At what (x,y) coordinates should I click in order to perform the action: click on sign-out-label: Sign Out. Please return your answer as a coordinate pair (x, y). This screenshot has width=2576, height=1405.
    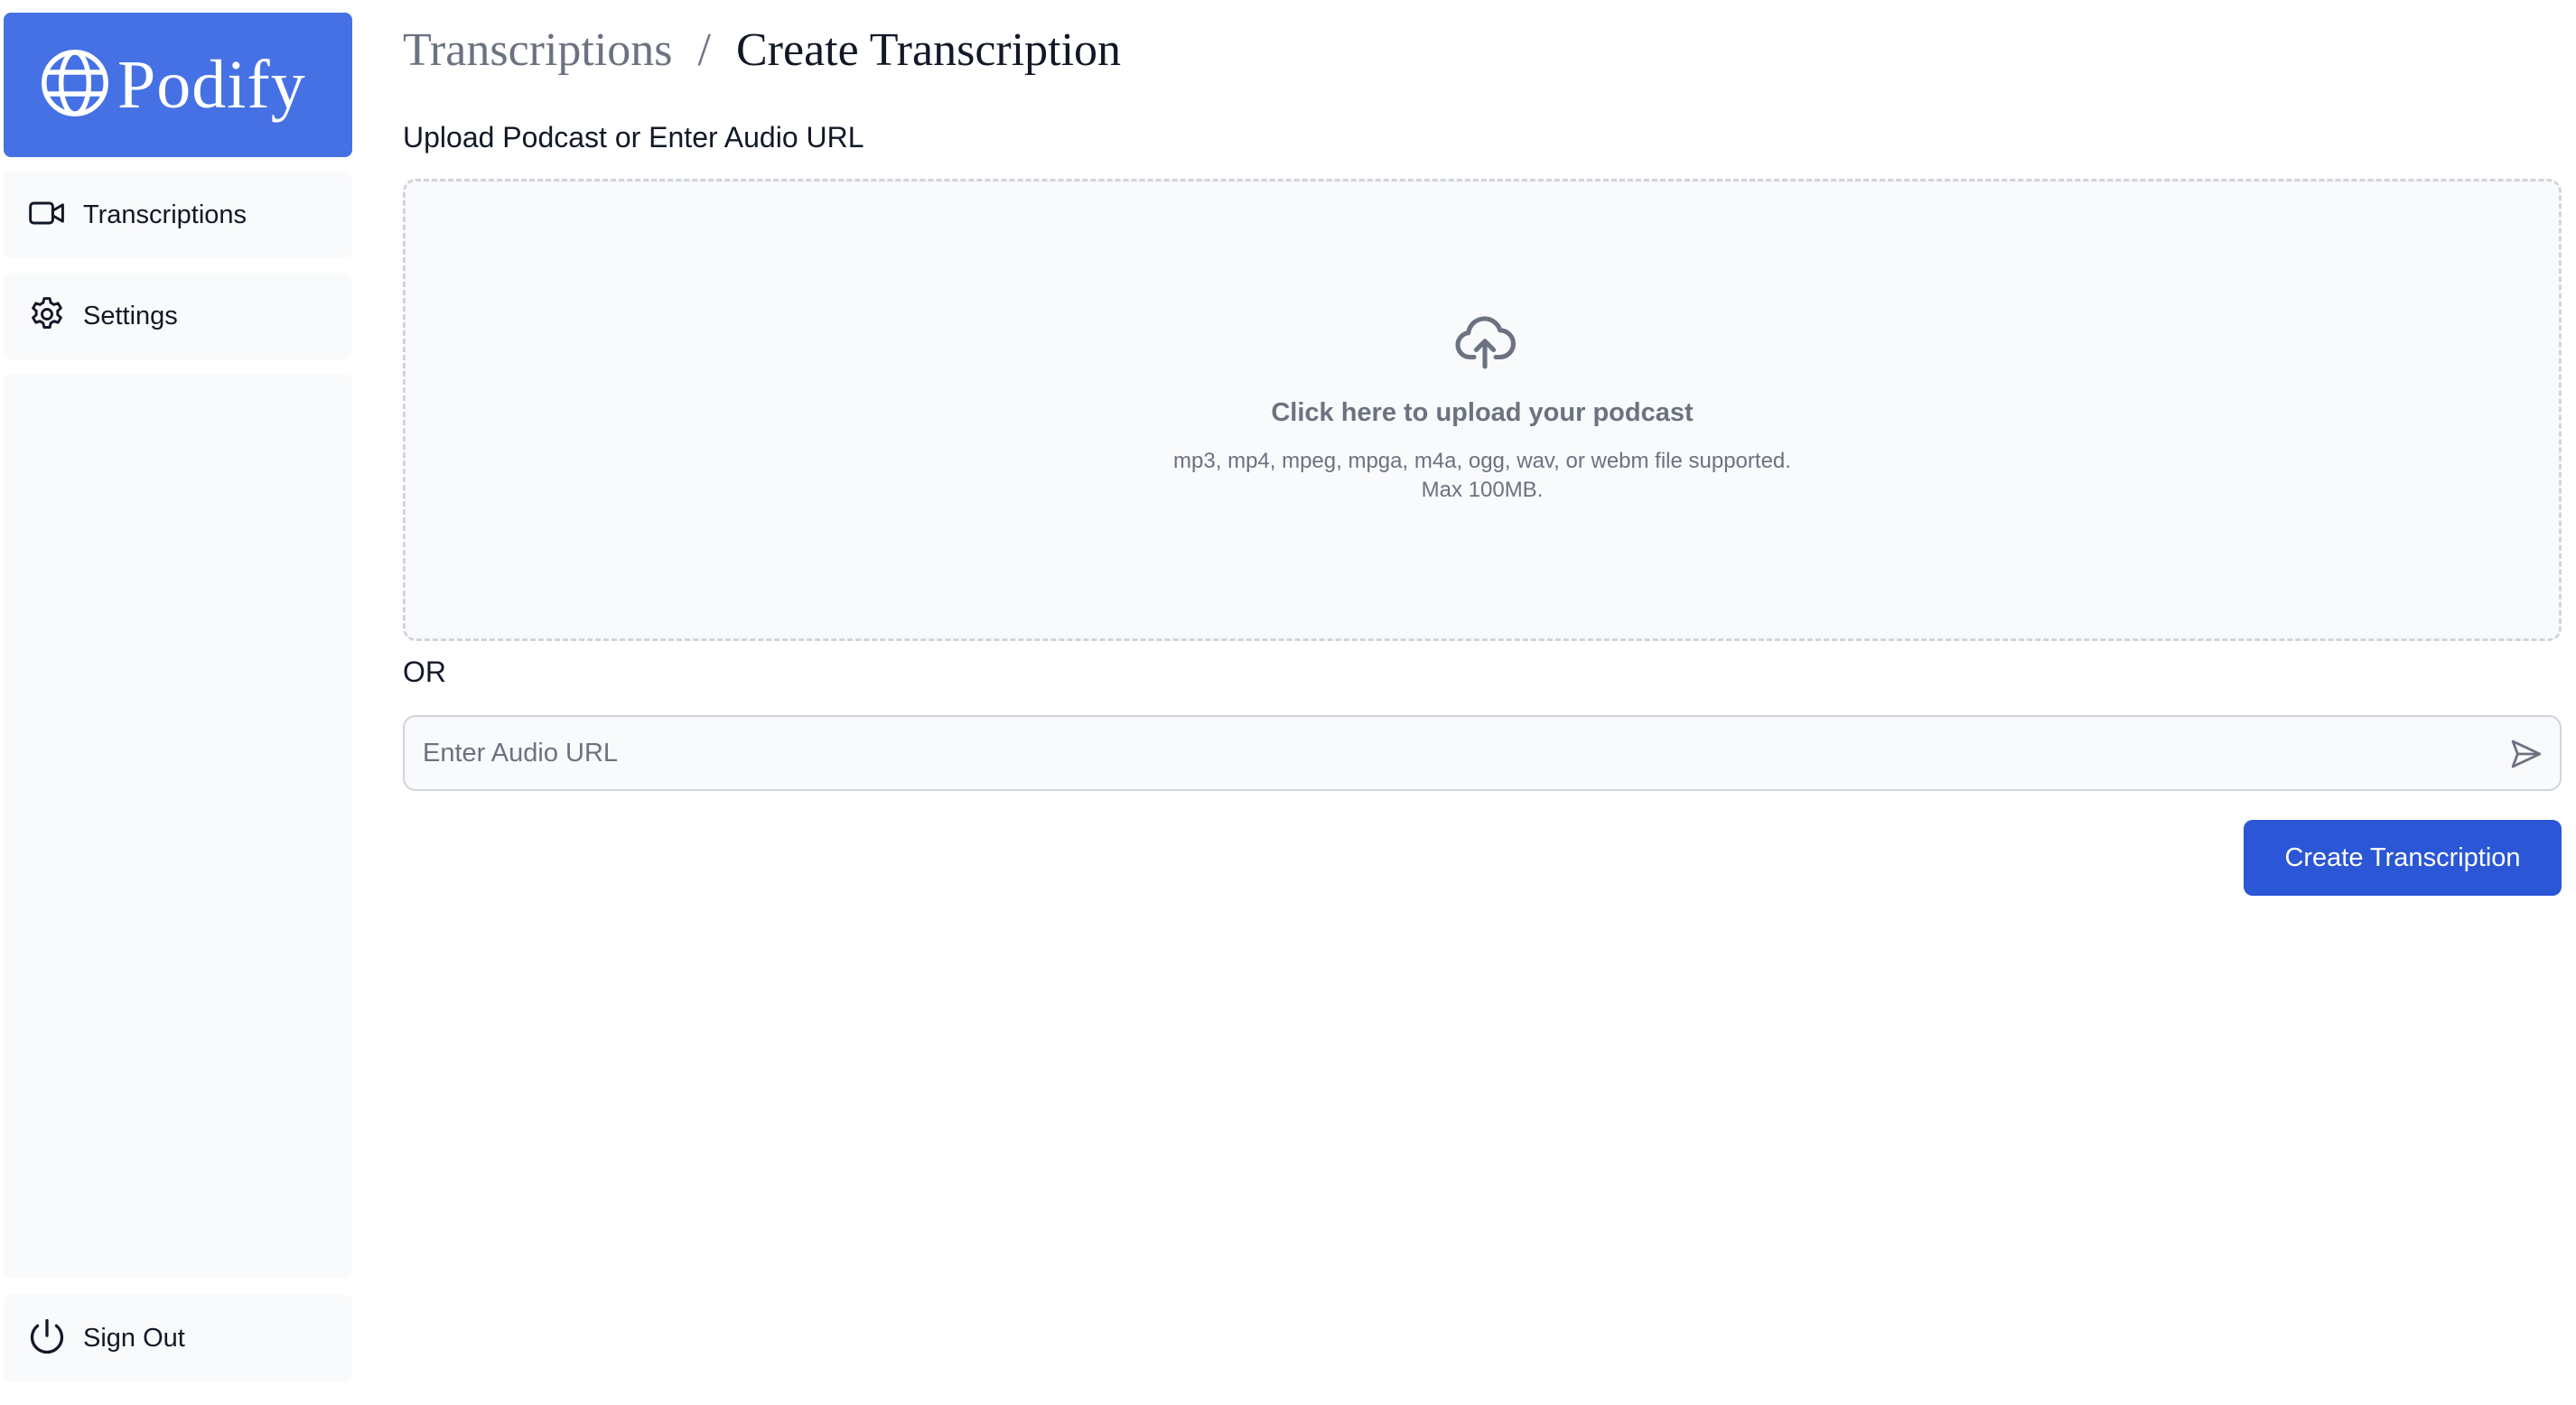
    Looking at the image, I should click on (134, 1338).